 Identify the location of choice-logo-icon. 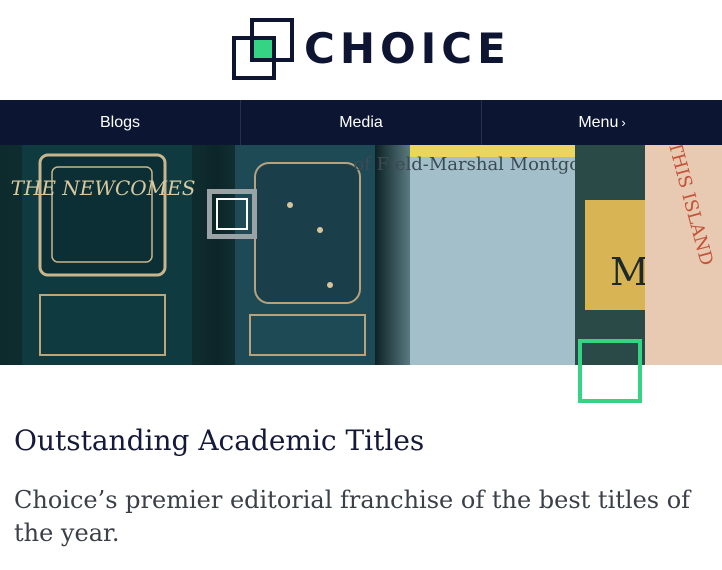
(263, 49).